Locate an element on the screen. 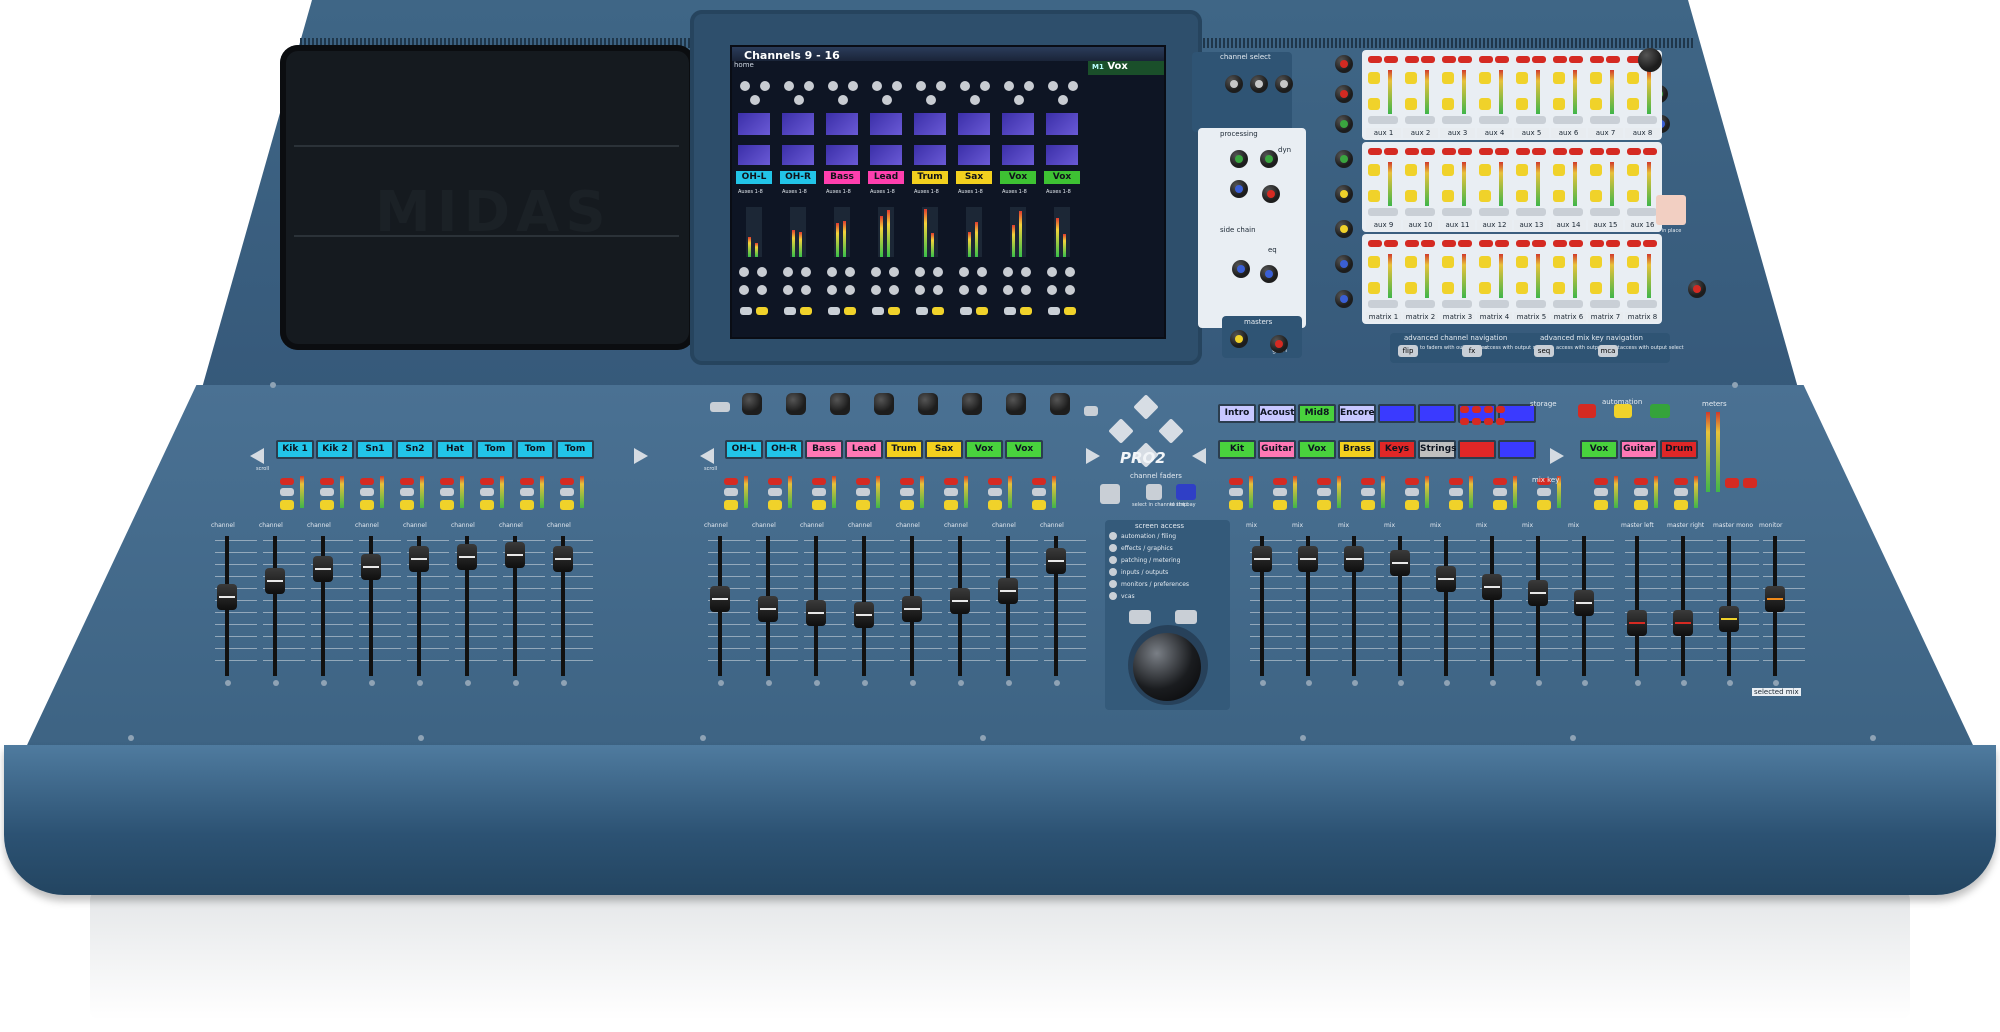 The width and height of the screenshot is (2000, 1032). center-bank-lcd: Sax is located at coordinates (944, 449).